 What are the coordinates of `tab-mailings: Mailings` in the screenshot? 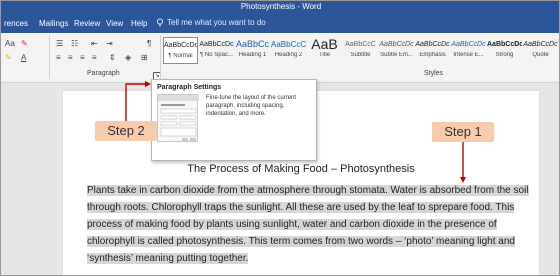 It's located at (53, 23).